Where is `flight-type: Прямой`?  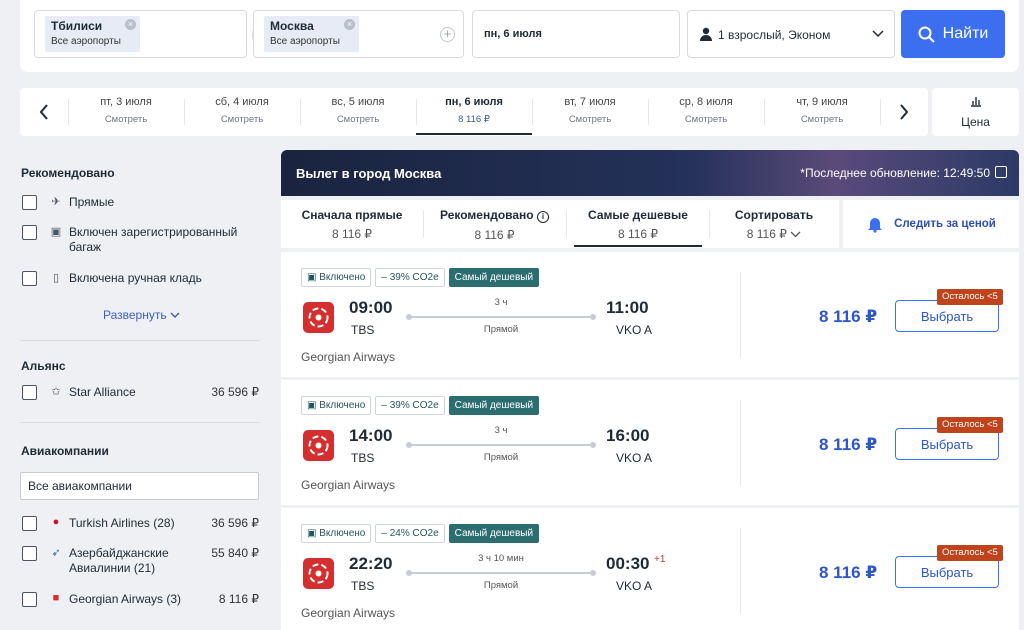
flight-type: Прямой is located at coordinates (501, 329).